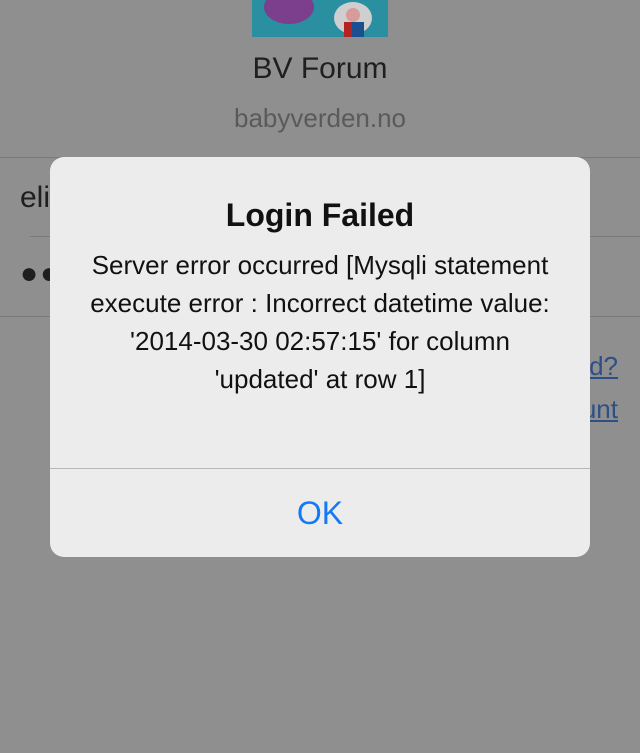 The height and width of the screenshot is (753, 640). I want to click on app-title: BV Forum, so click(320, 68).